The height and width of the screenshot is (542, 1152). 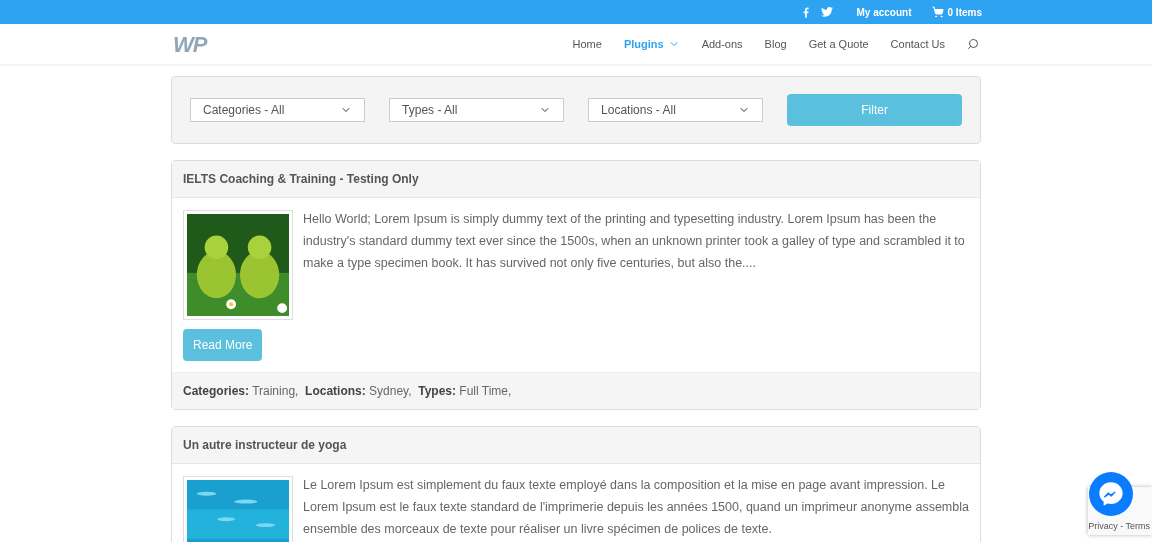 What do you see at coordinates (775, 44) in the screenshot?
I see `nav-link: Blog` at bounding box center [775, 44].